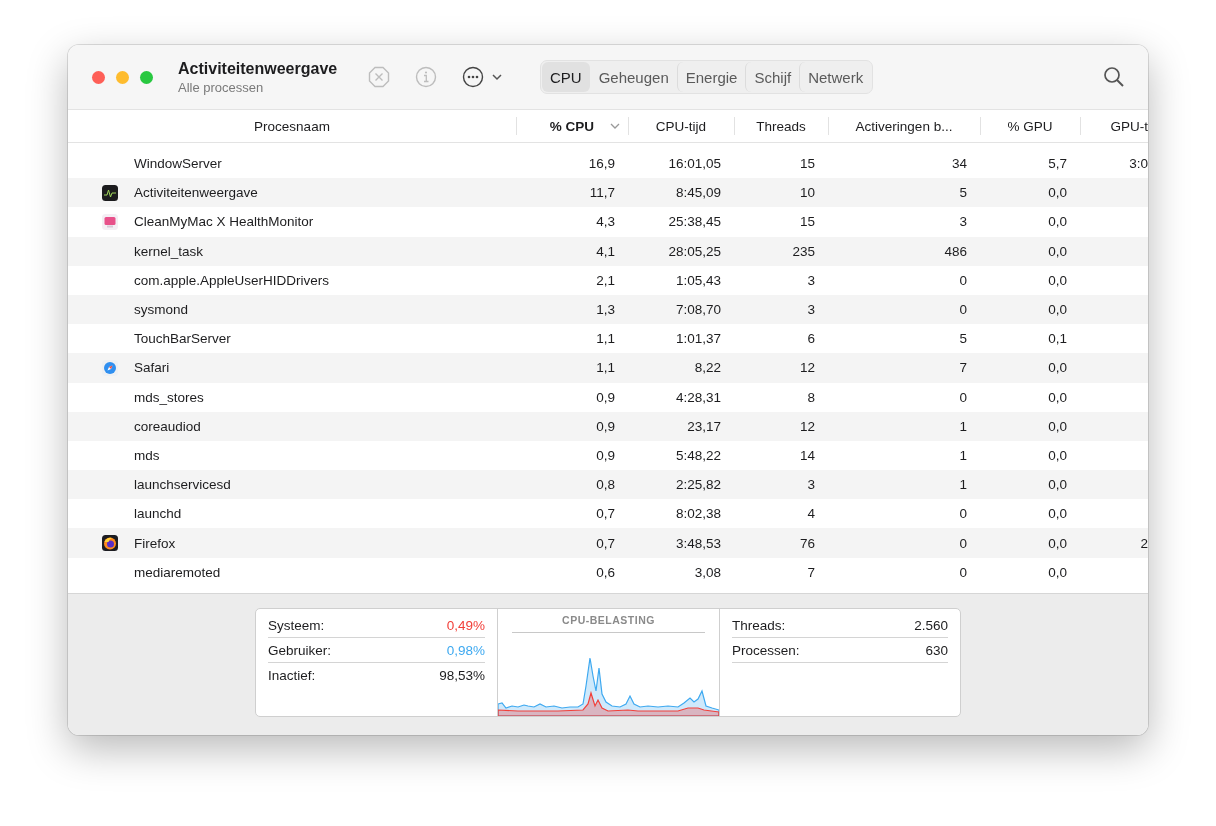 The image size is (1216, 826). I want to click on table-cell: 0,1, so click(1057, 339).